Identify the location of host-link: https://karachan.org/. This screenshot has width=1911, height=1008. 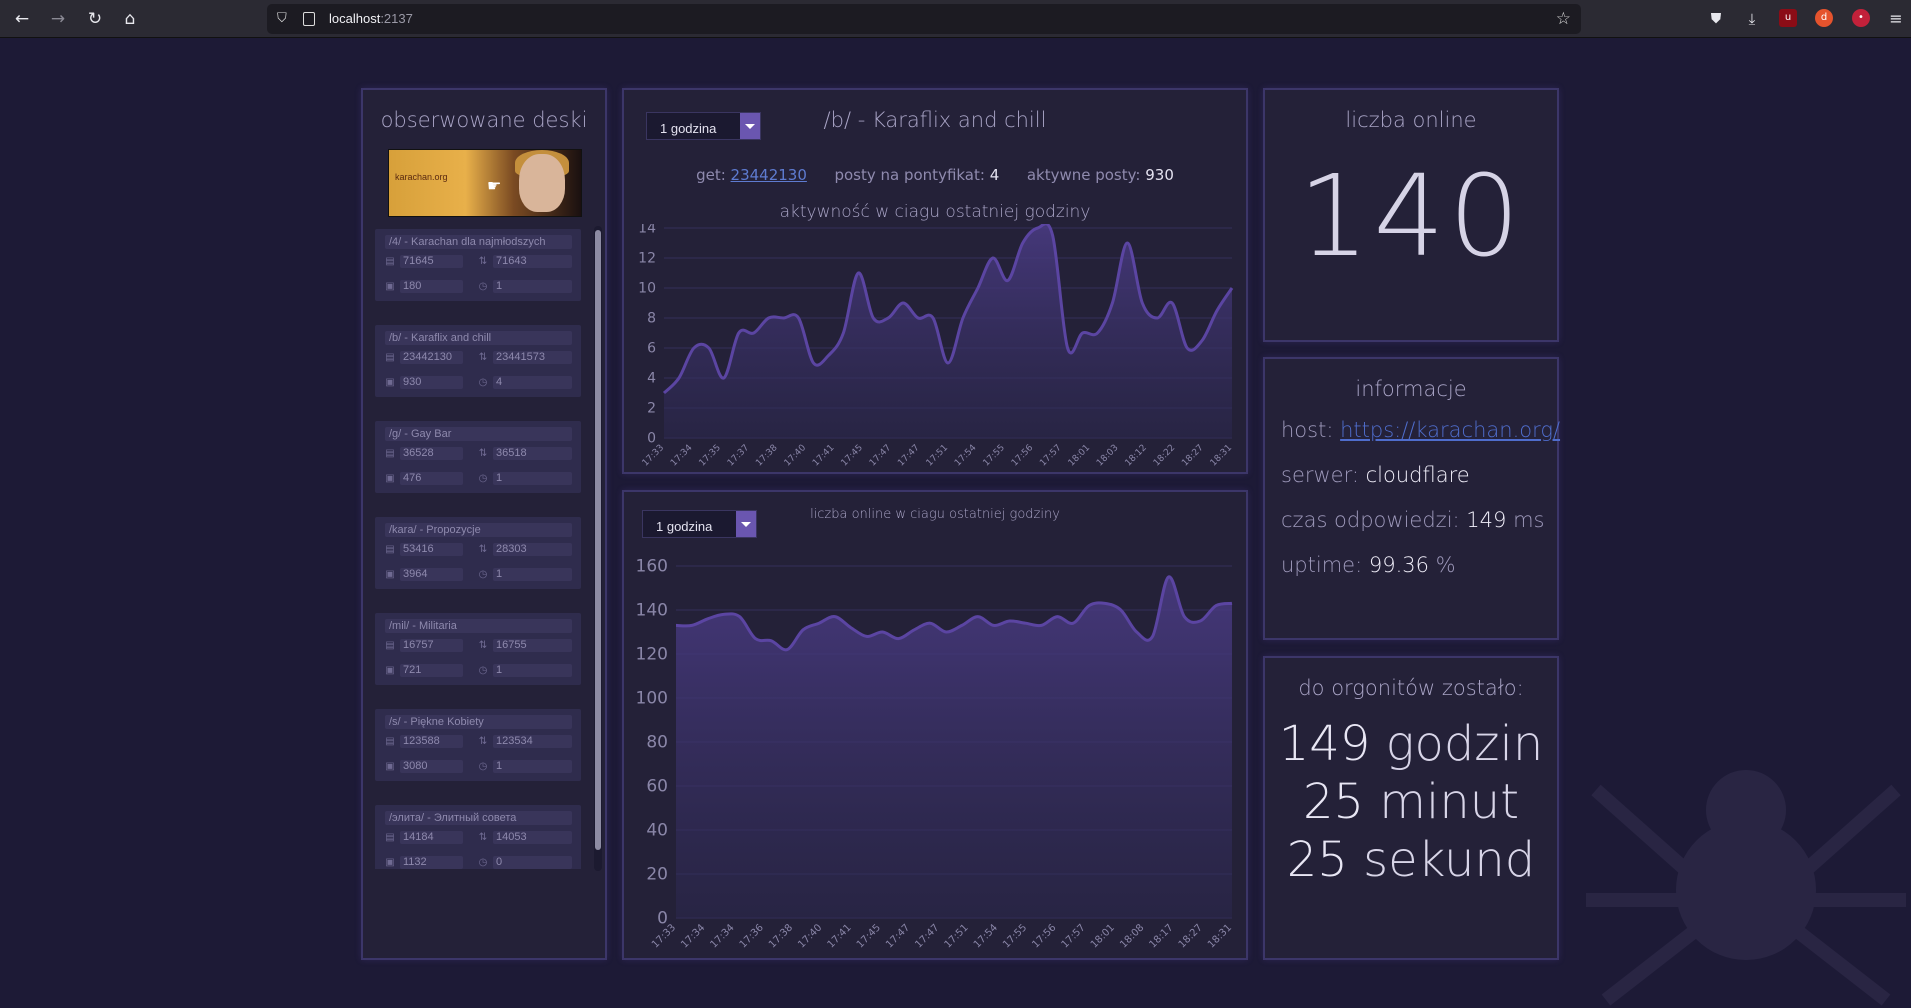
(1450, 430).